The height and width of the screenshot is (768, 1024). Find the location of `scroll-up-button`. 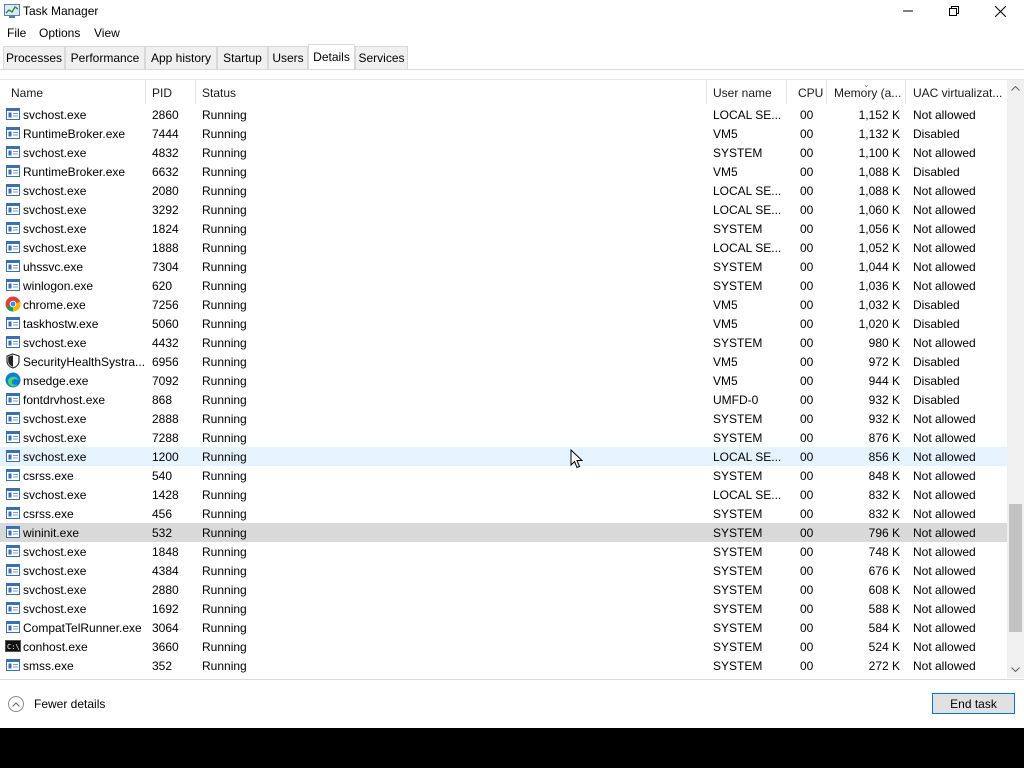

scroll-up-button is located at coordinates (1015, 88).